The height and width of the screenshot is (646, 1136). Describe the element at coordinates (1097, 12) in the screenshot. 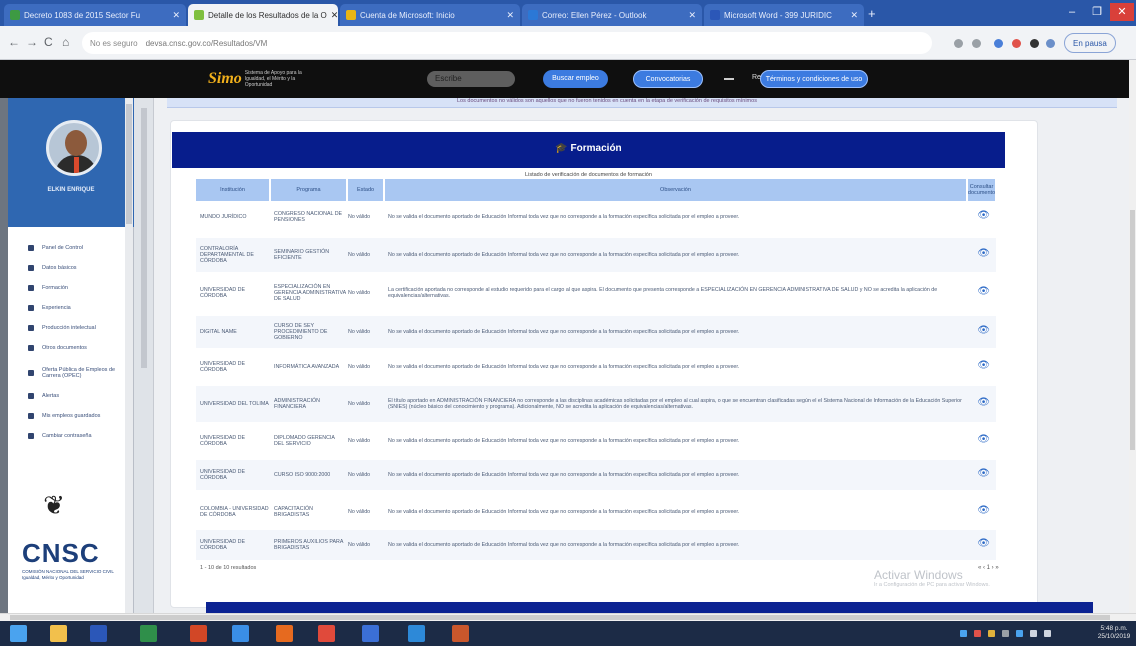

I see `maximize-button: ❐` at that location.